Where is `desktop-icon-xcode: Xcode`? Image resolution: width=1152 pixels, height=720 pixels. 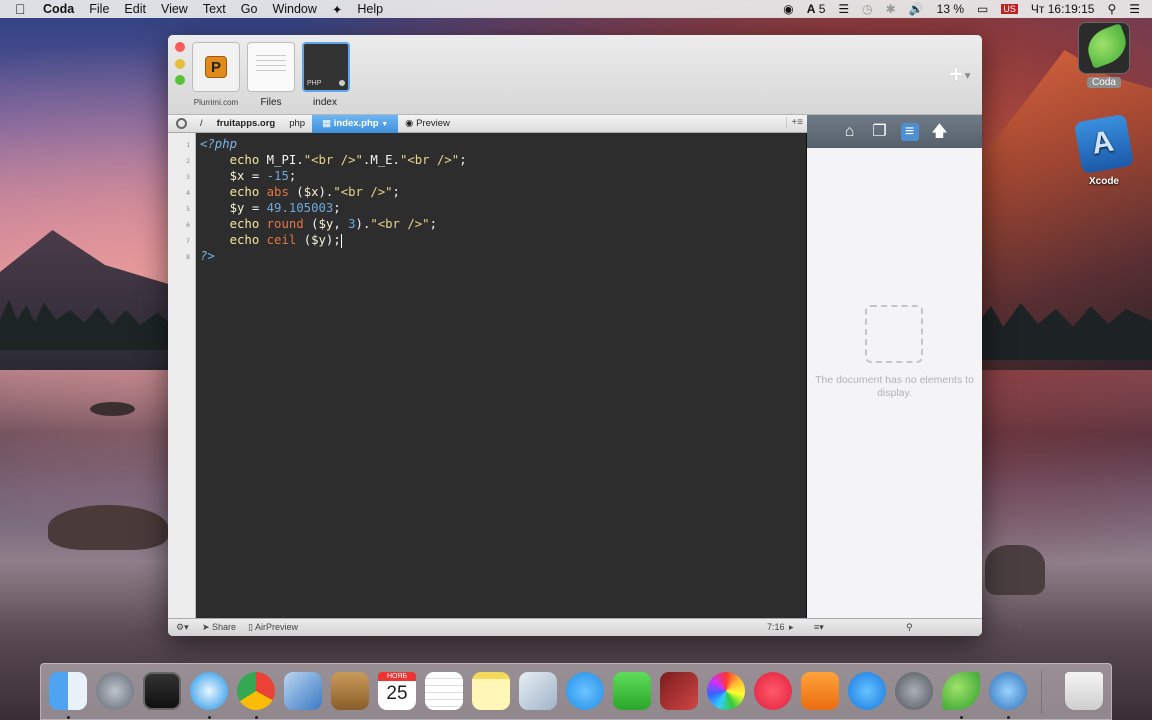
desktop-icon-xcode: Xcode is located at coordinates (1104, 150).